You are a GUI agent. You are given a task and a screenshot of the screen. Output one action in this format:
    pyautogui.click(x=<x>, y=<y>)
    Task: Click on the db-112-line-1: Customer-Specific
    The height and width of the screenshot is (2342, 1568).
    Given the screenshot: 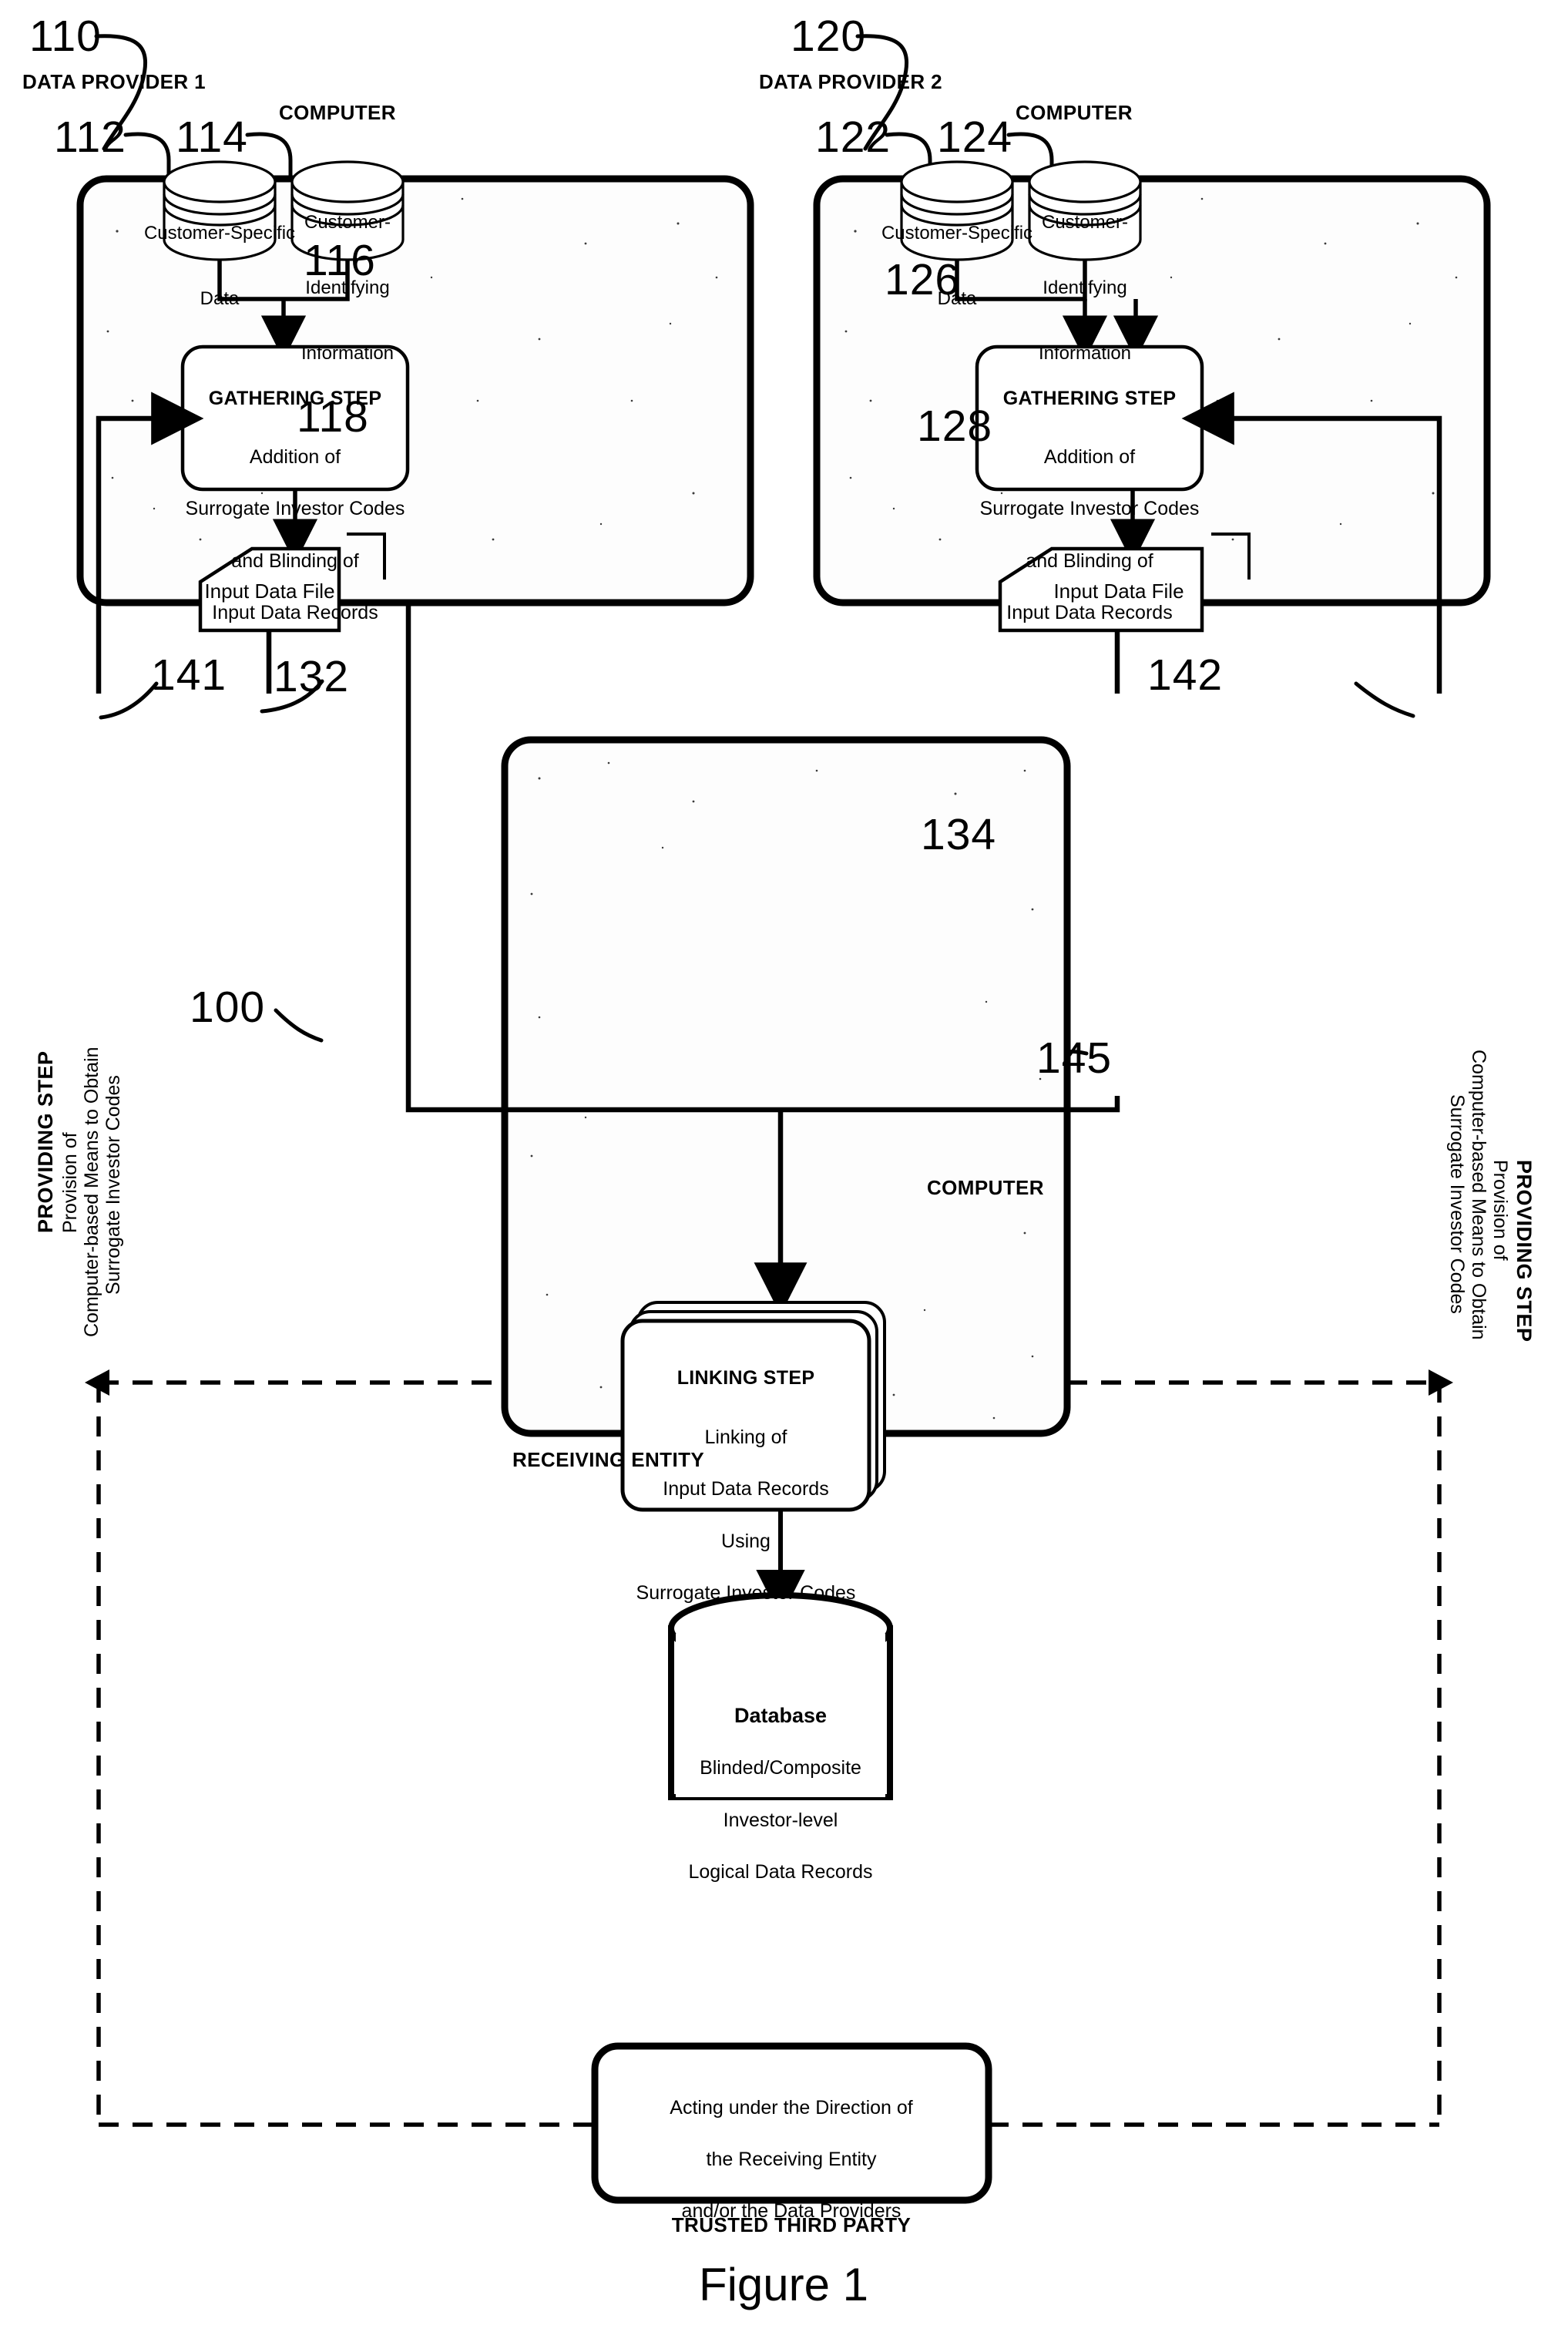 What is the action you would take?
    pyautogui.click(x=219, y=233)
    